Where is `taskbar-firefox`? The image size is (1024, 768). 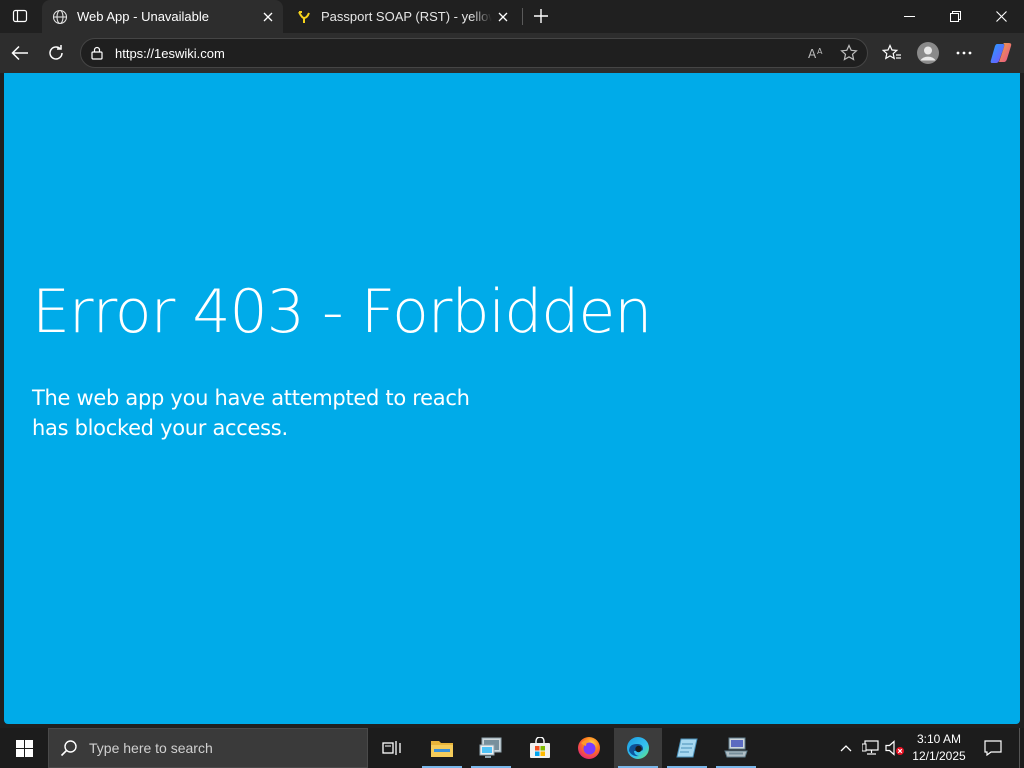 taskbar-firefox is located at coordinates (589, 748).